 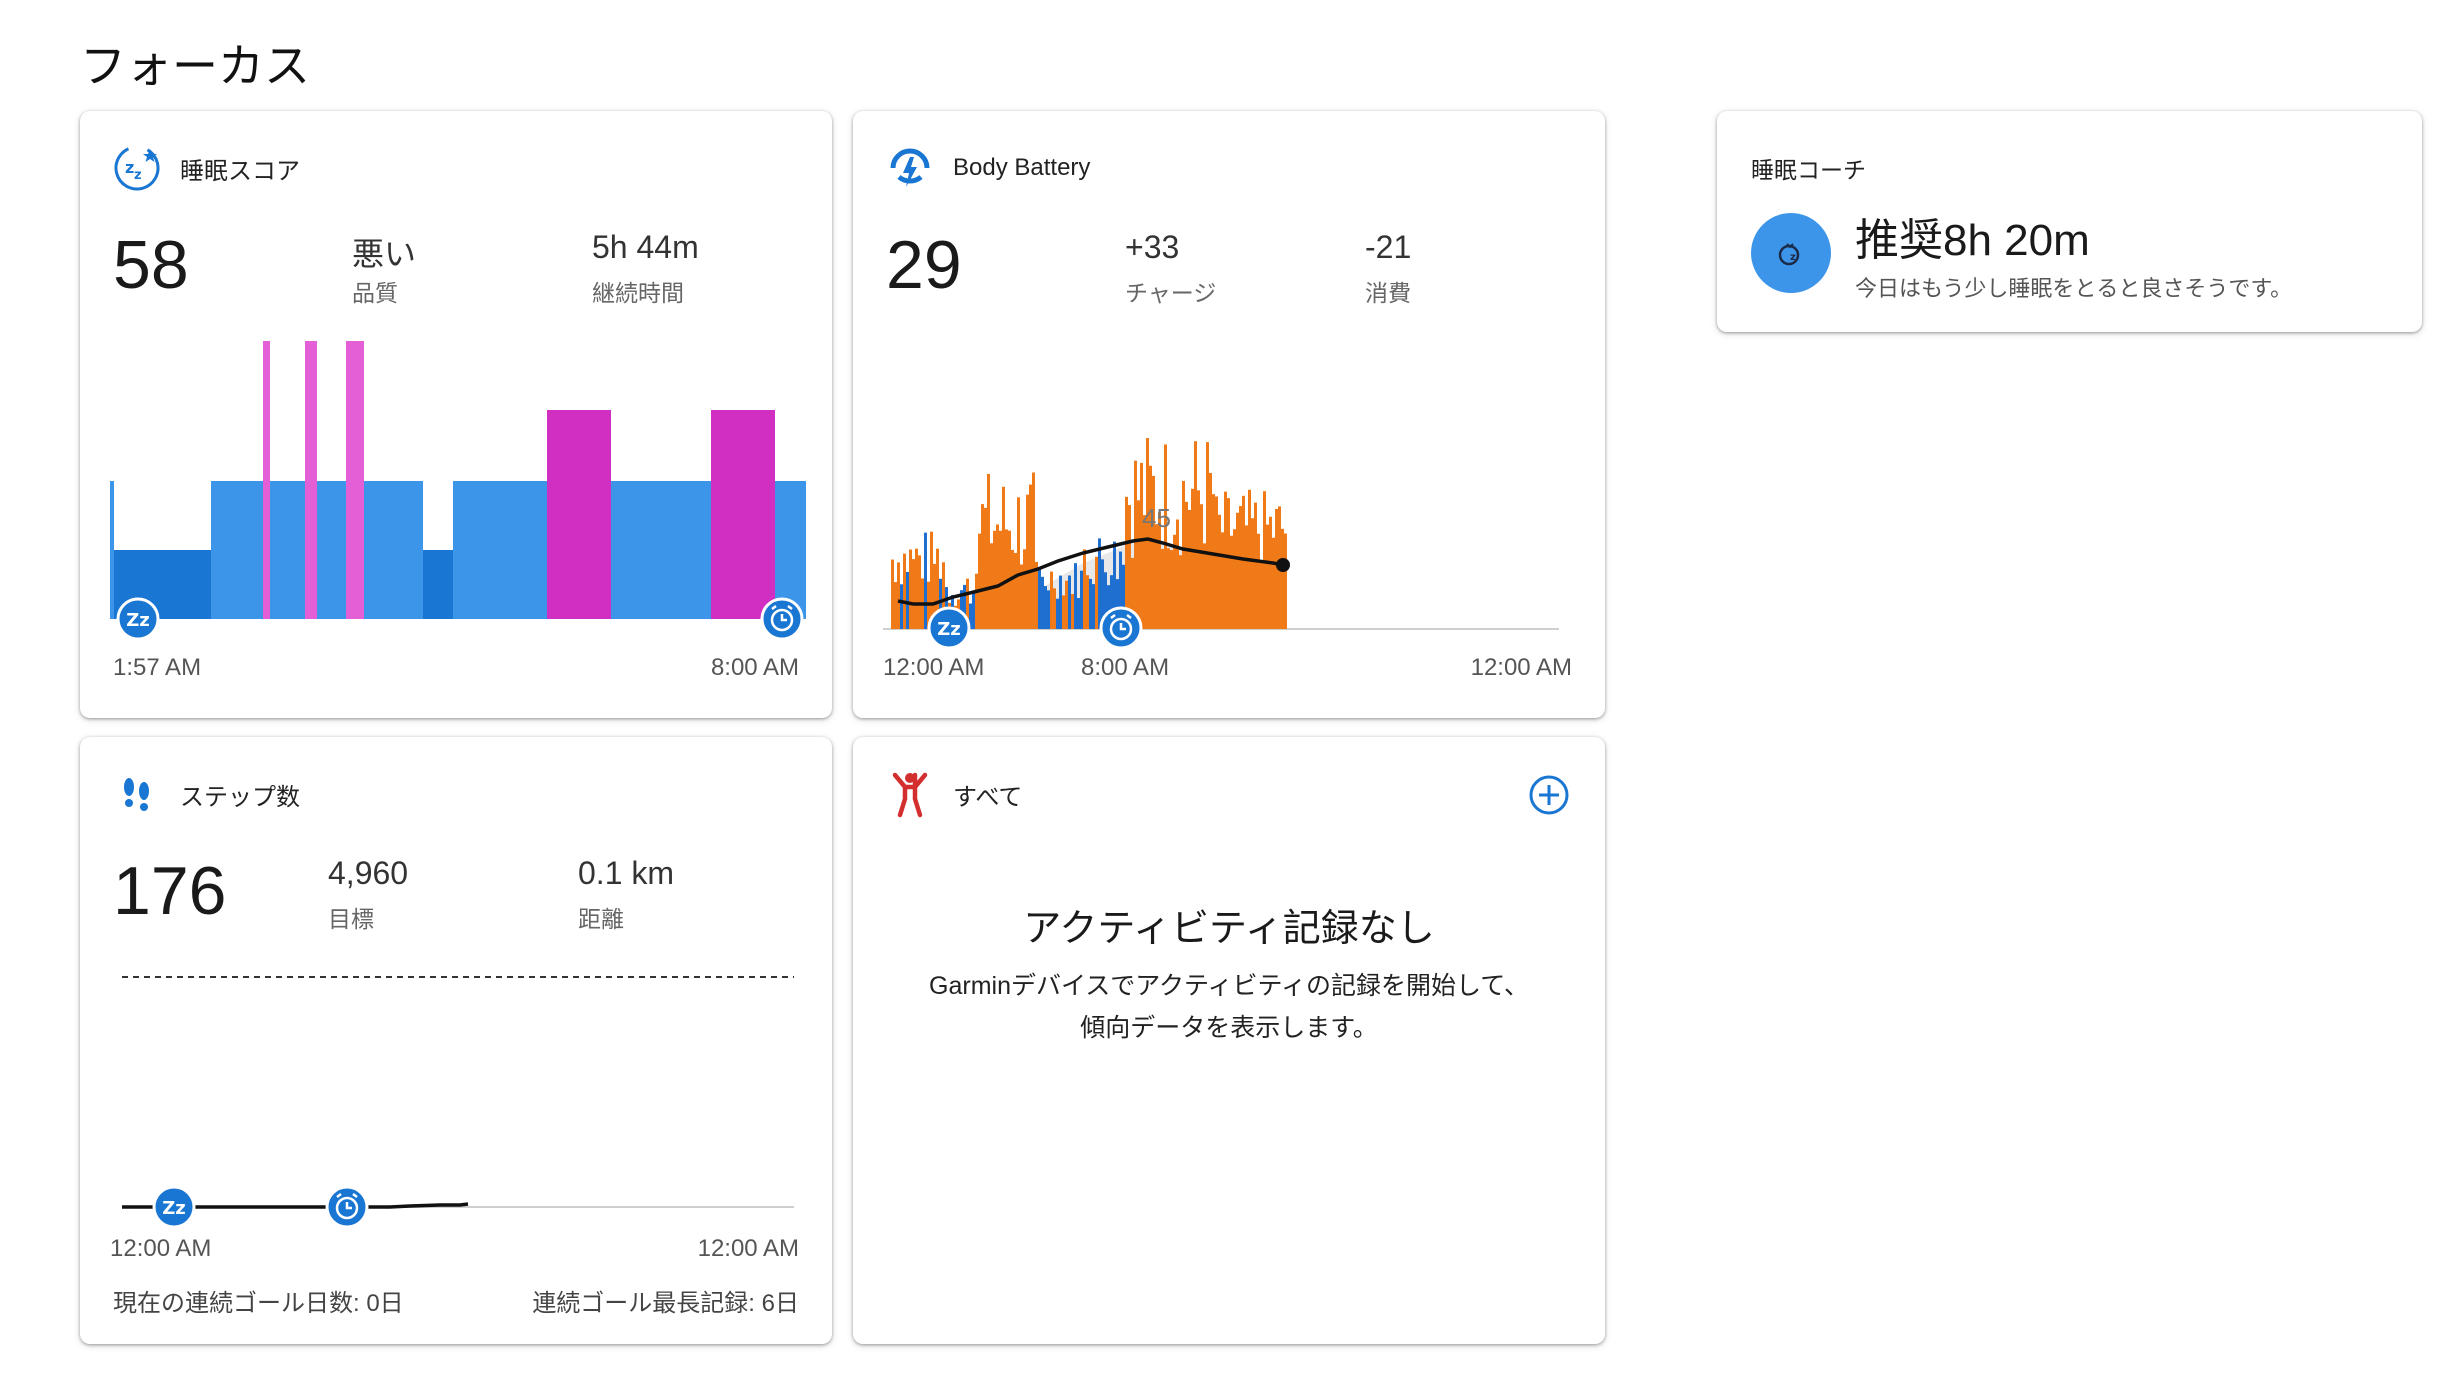 I want to click on sleep-coach-recommend-value: 8h 20m, so click(x=2016, y=240).